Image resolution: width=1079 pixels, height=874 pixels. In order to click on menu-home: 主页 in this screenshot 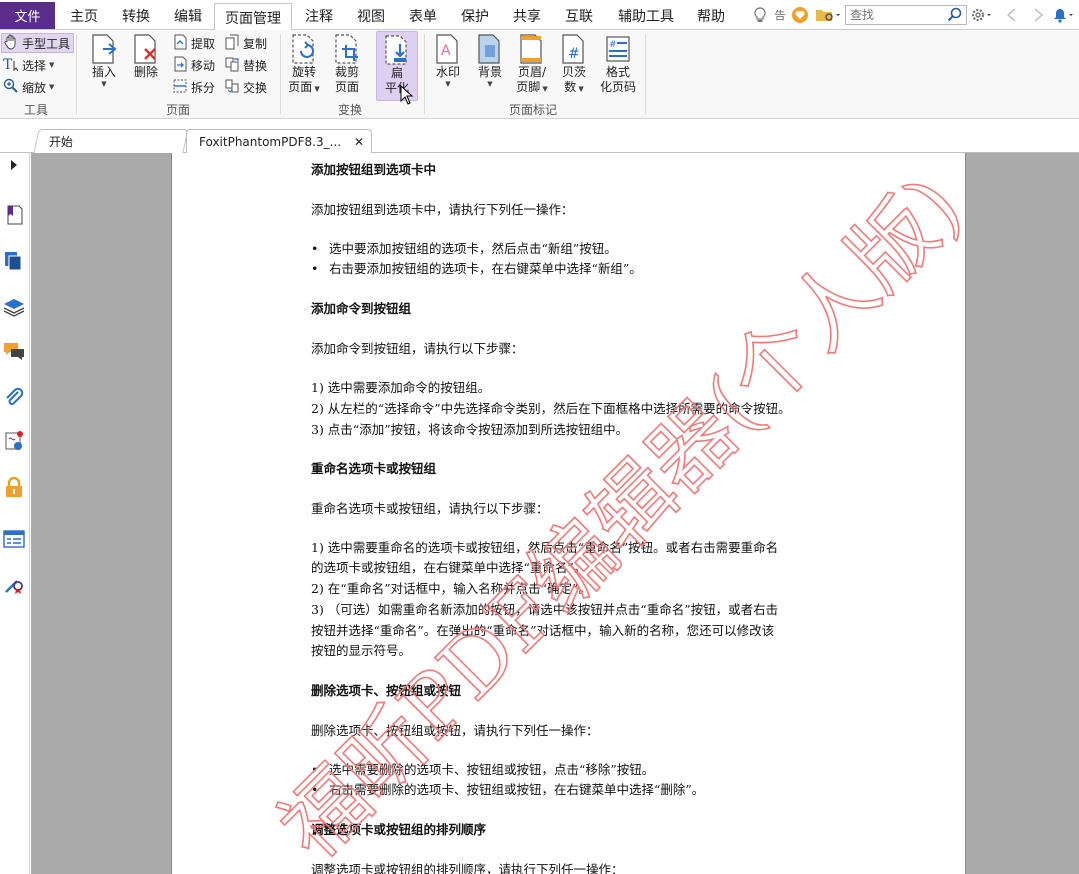, I will do `click(84, 16)`.